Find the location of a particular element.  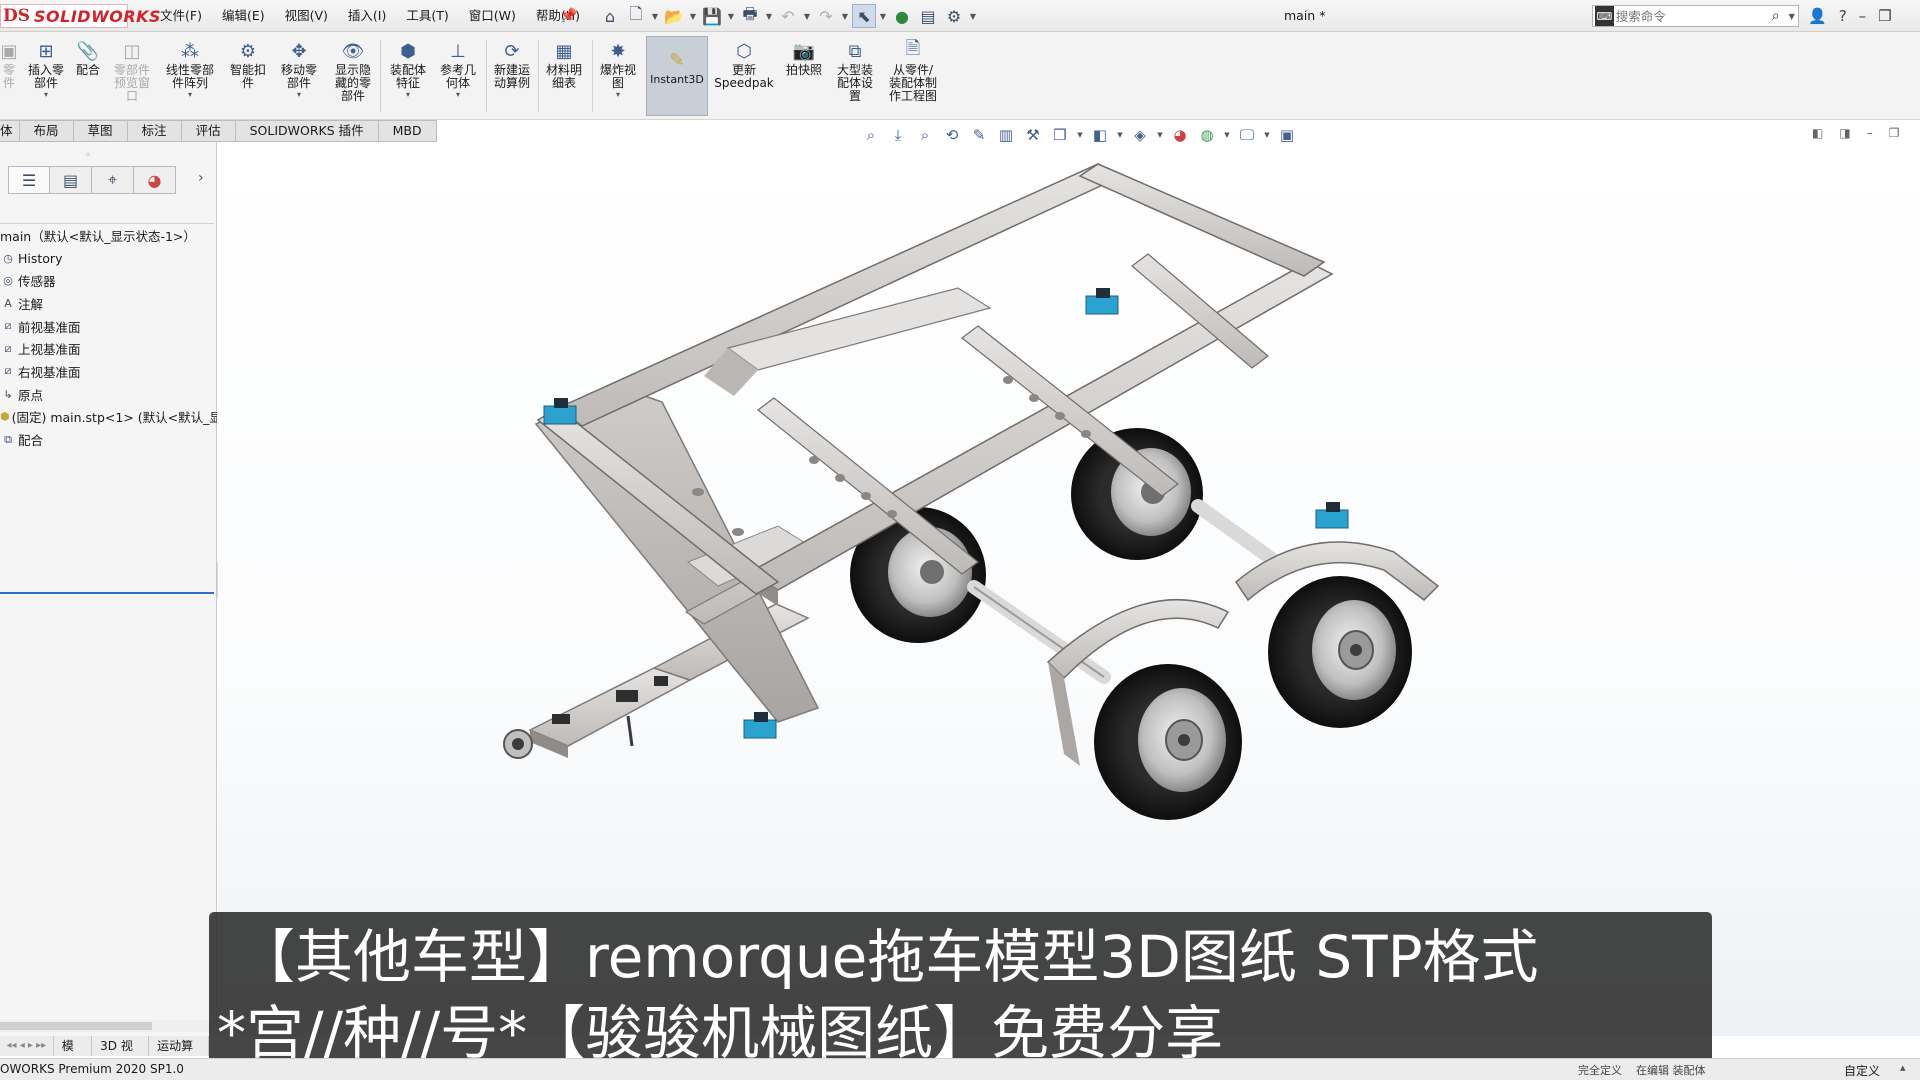

doc-minimize-icon: – is located at coordinates (1870, 133).